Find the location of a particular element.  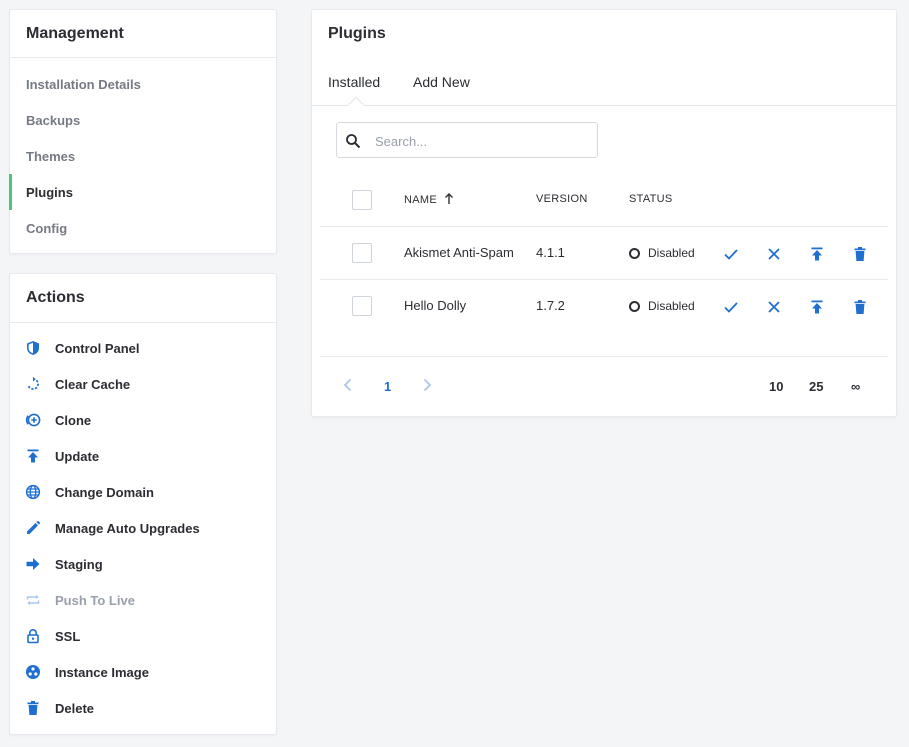

tab-add-new: Add New is located at coordinates (441, 82).